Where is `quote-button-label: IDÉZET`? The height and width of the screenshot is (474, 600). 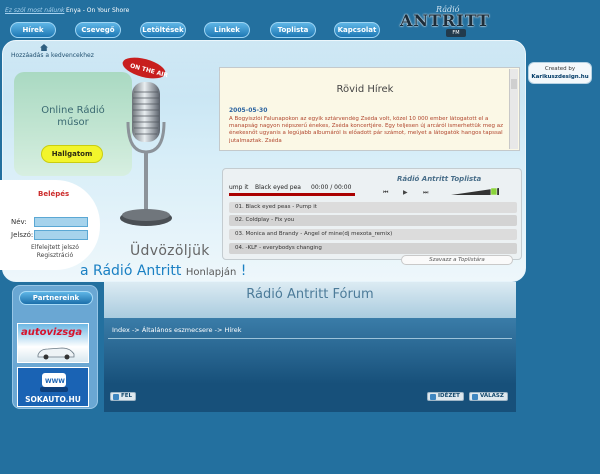
quote-button-label: IDÉZET is located at coordinates (449, 396).